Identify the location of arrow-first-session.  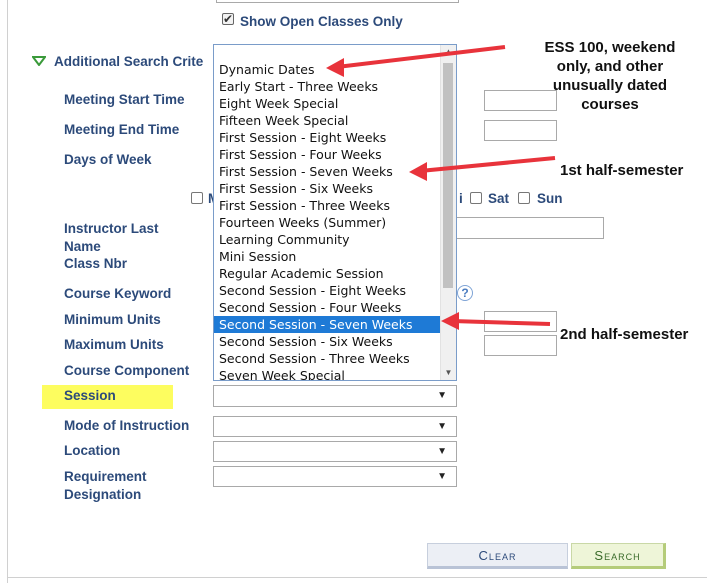
(487, 164).